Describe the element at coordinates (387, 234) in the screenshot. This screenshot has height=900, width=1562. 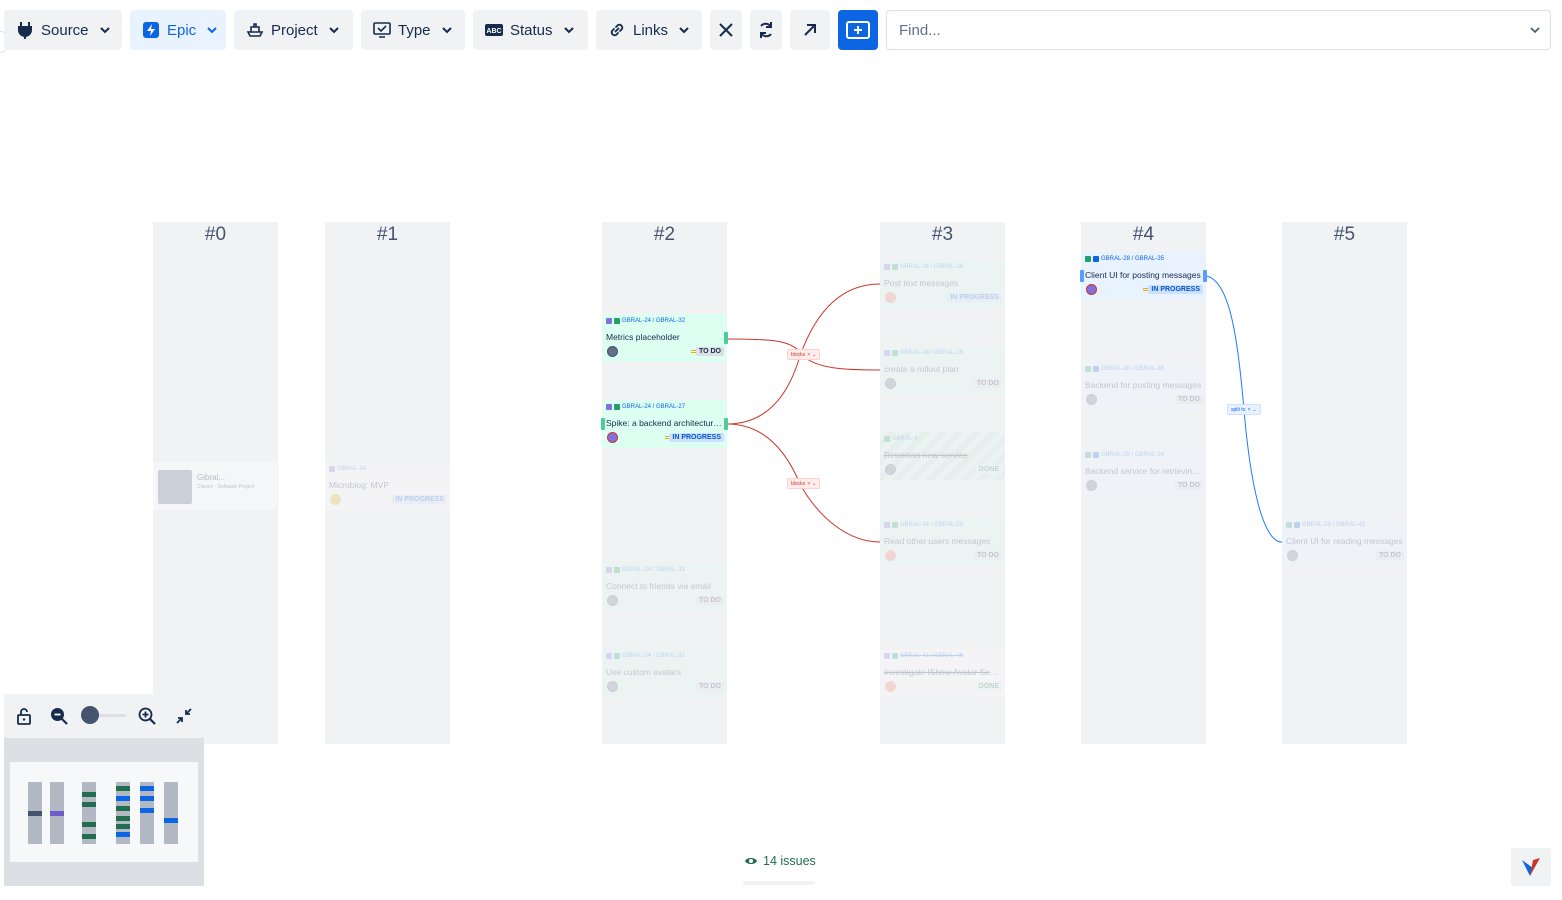
I see `column-title: #1` at that location.